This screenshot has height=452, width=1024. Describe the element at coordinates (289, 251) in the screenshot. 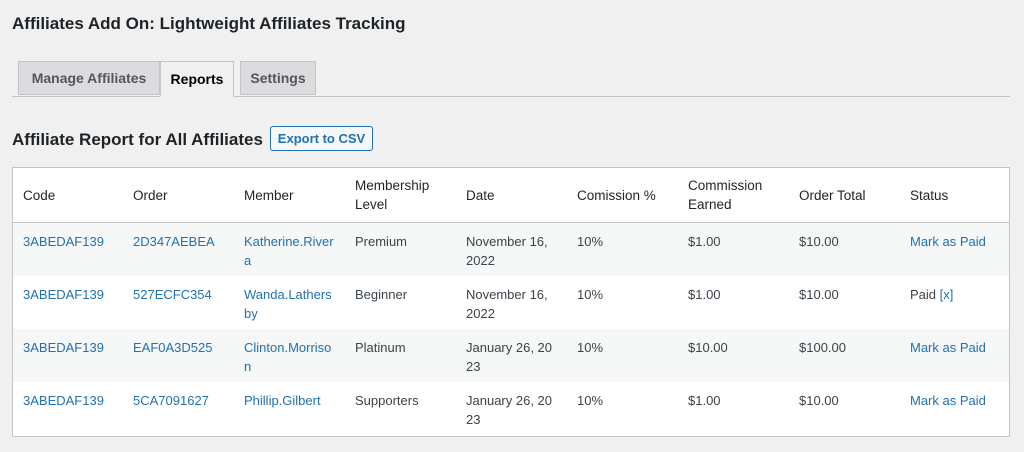

I see `member-link: Katherine.Rivera` at that location.